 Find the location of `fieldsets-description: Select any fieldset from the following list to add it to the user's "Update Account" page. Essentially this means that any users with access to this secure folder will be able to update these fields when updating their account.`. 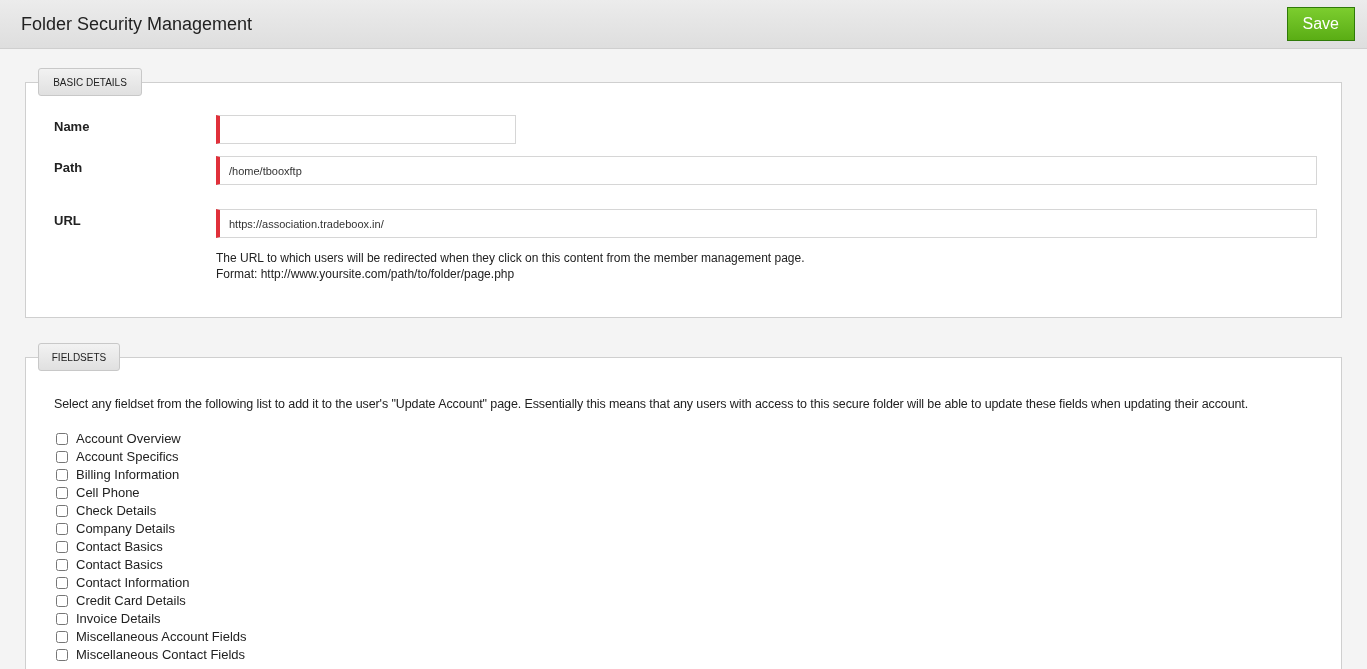

fieldsets-description: Select any fieldset from the following list to add it to the user's "Update Account" page. Essentially this means that any users with access to this secure folder will be able to update these fields when updating their account. is located at coordinates (652, 404).